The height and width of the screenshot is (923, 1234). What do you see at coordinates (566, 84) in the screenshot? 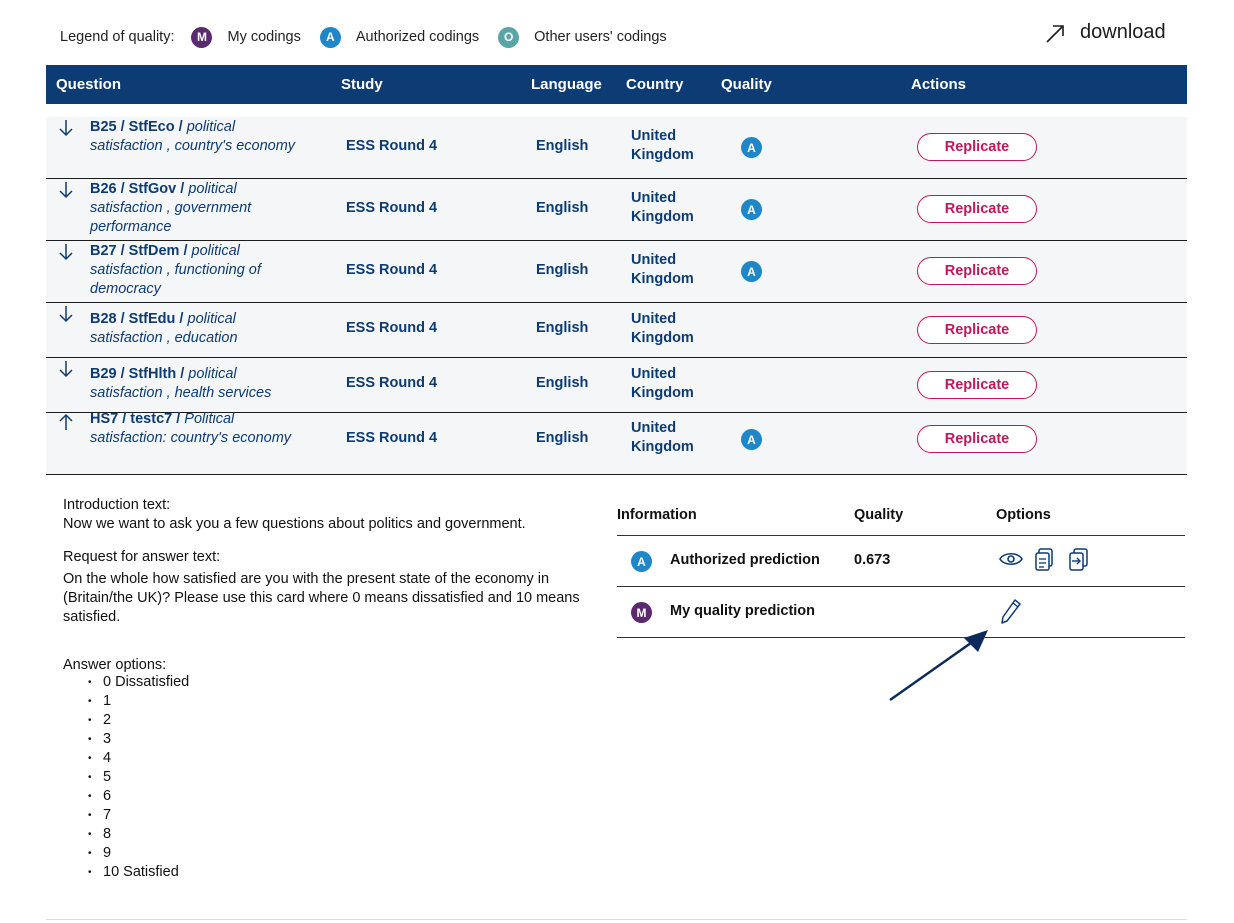
I see `column-header-language: Language` at bounding box center [566, 84].